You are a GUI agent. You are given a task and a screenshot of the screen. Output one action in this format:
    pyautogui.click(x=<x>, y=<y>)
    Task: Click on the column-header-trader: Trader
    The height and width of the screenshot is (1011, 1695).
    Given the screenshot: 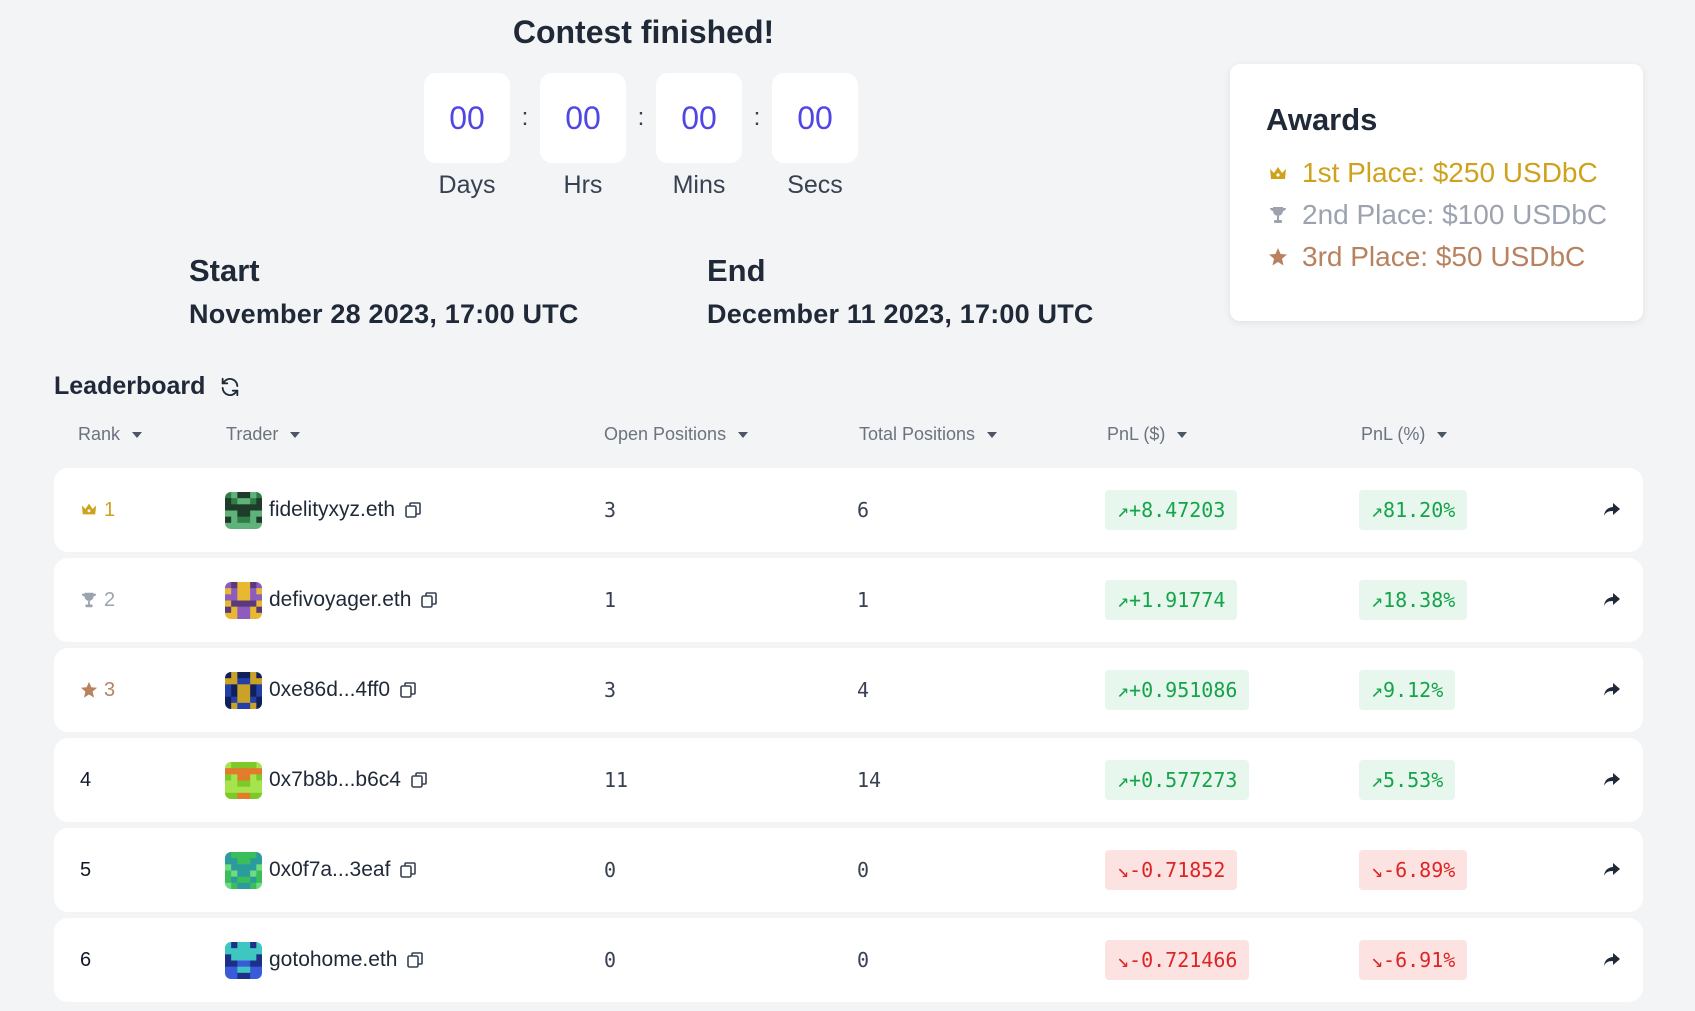 What is the action you would take?
    pyautogui.click(x=263, y=434)
    